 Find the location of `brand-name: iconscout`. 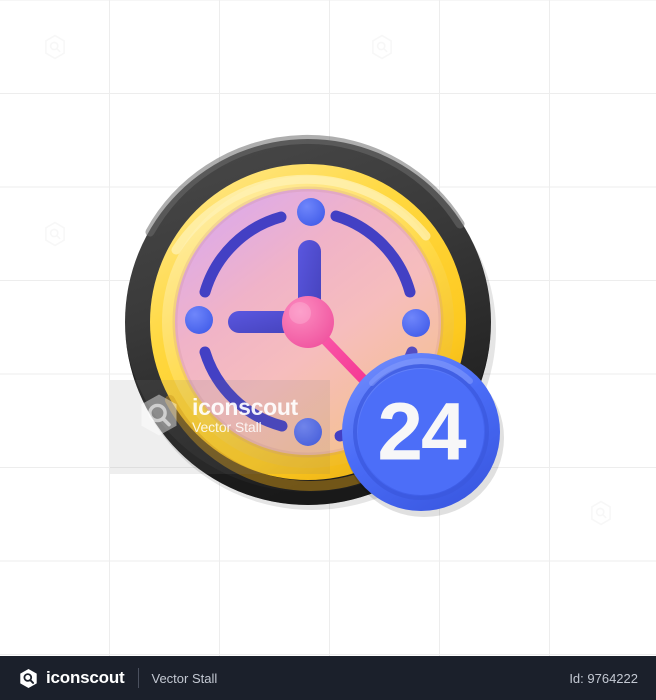

brand-name: iconscout is located at coordinates (85, 677).